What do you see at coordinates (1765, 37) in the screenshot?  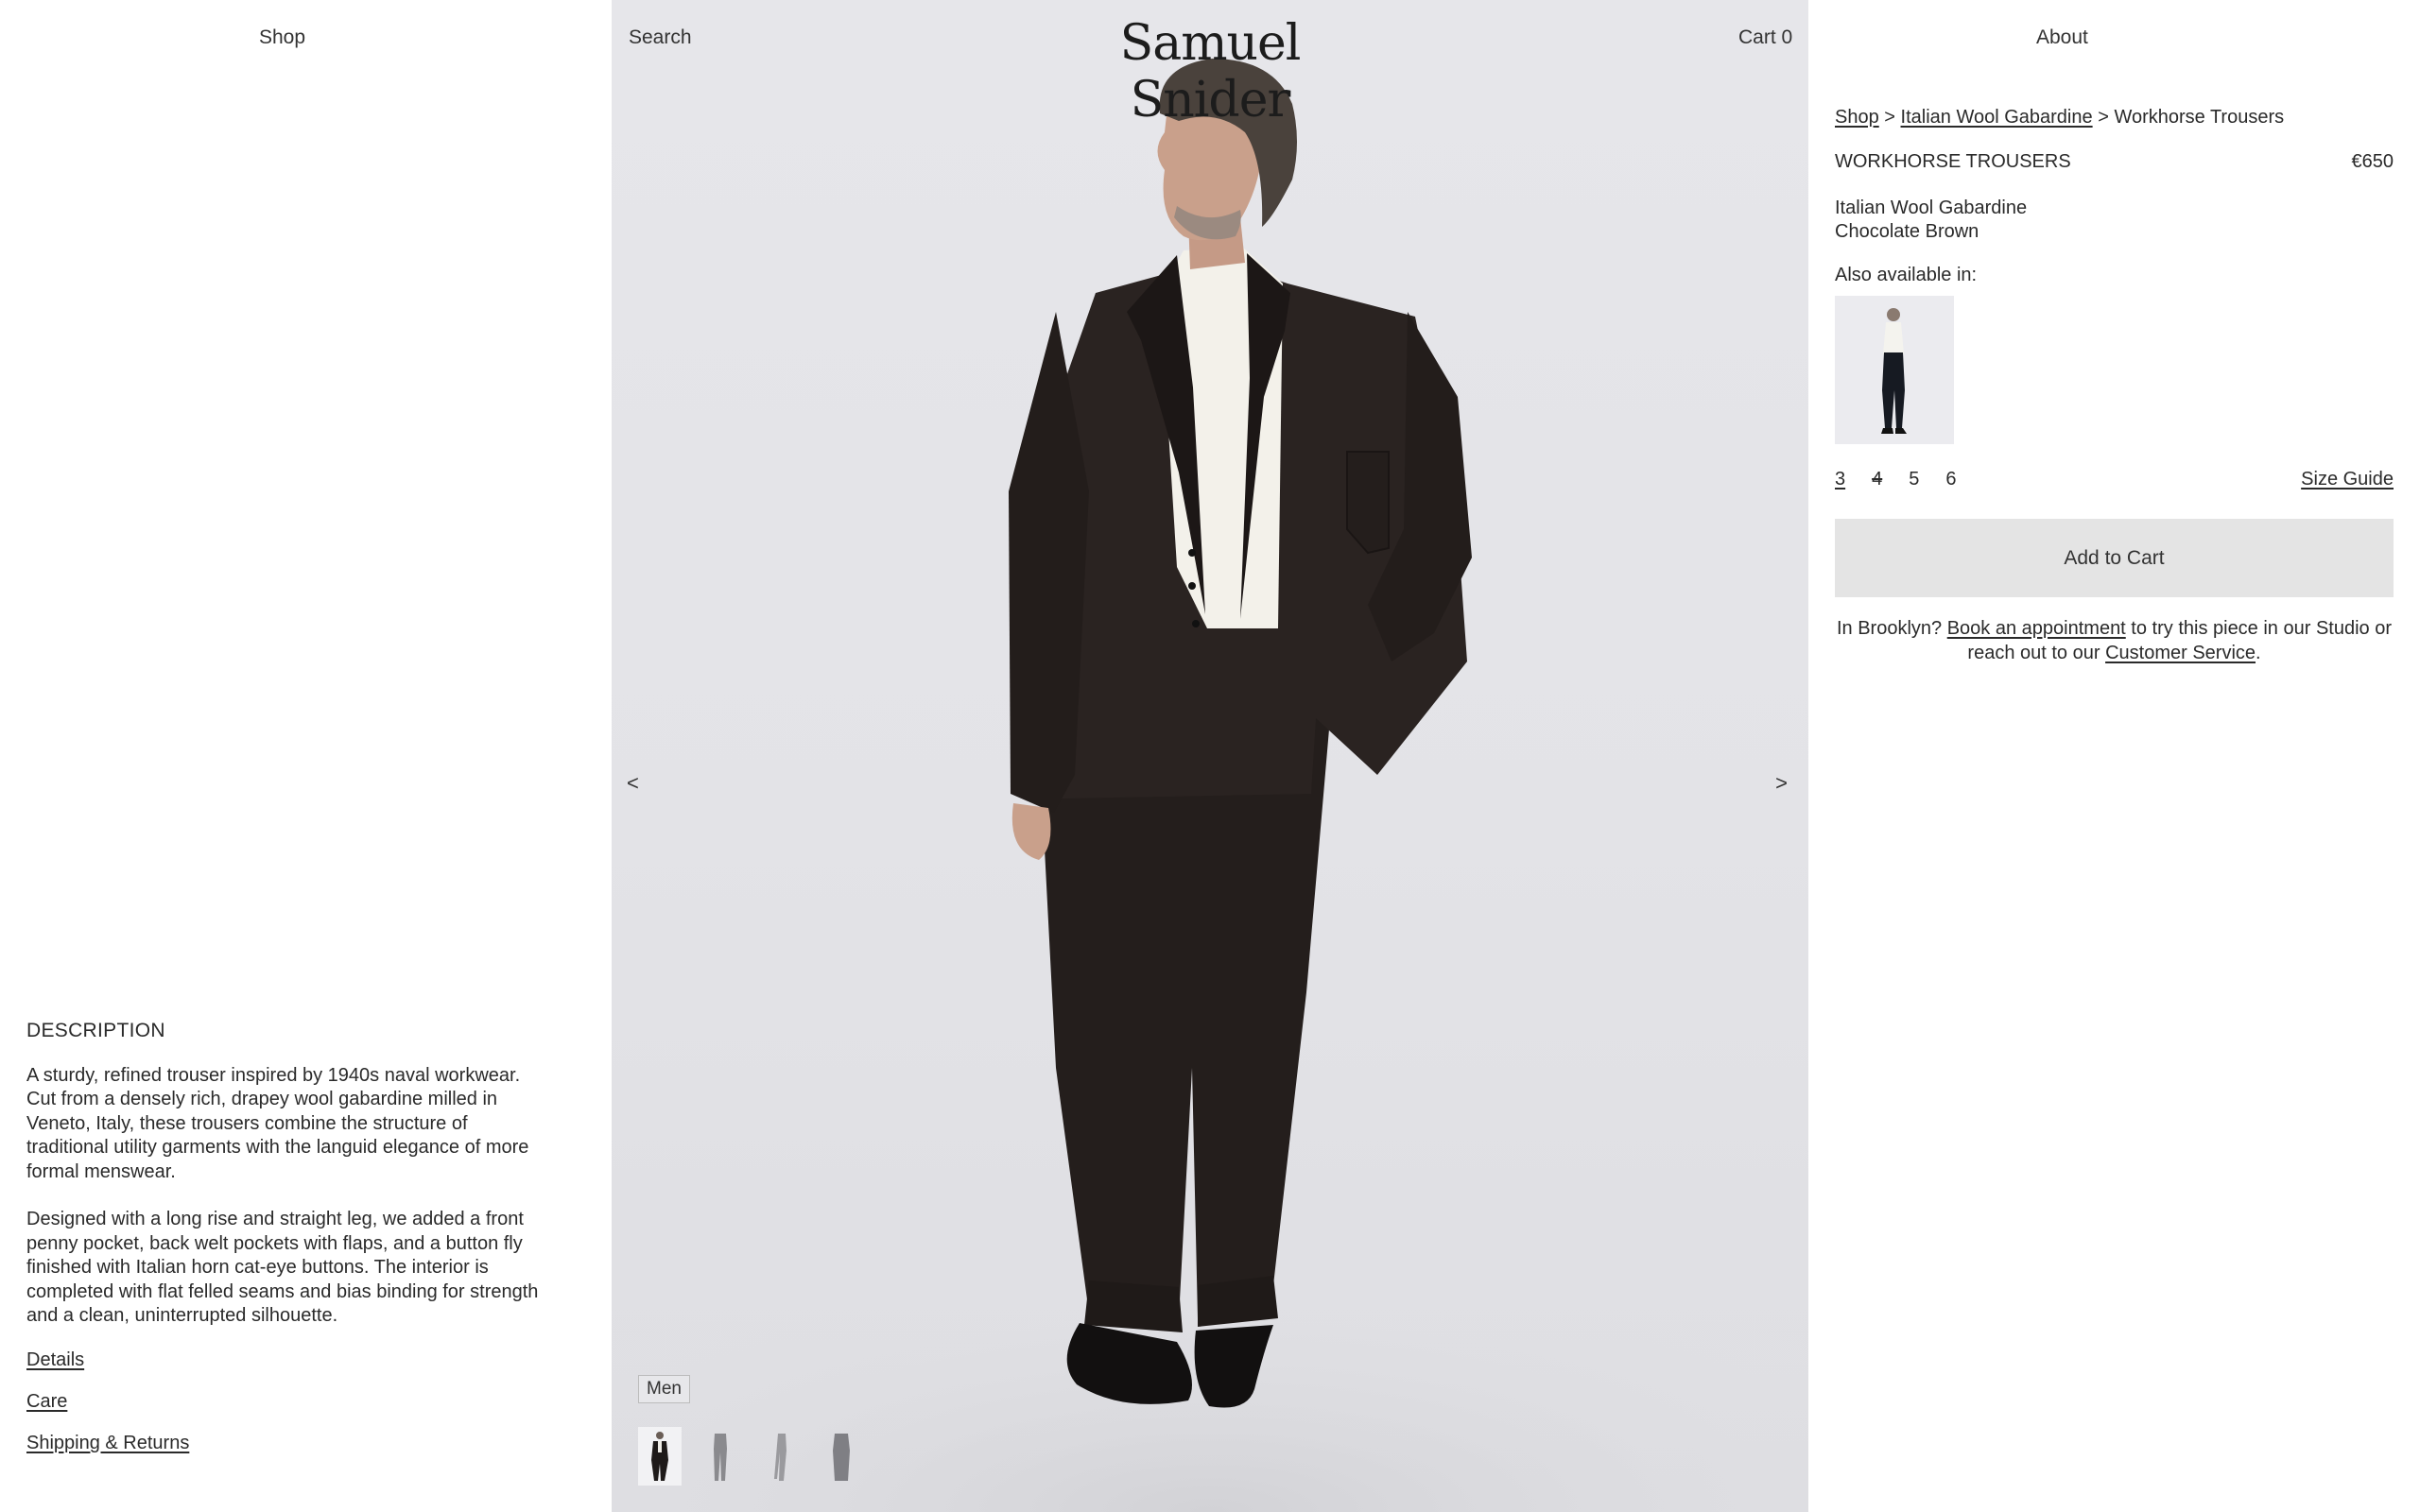 I see `nav-cart-link: Cart 0` at bounding box center [1765, 37].